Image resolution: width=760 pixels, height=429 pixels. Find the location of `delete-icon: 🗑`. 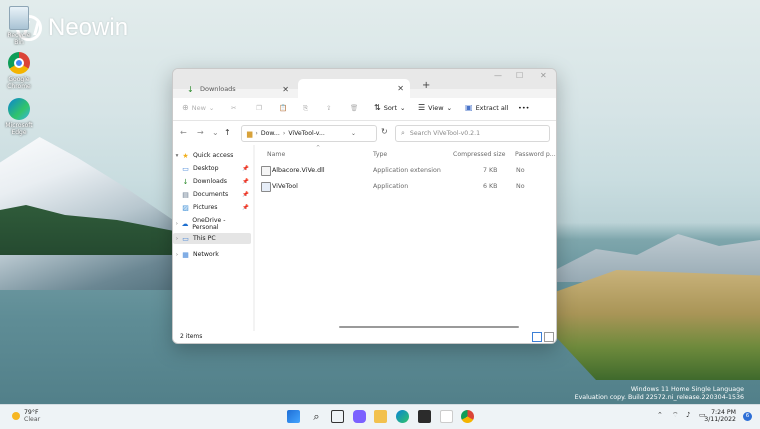

delete-icon: 🗑 is located at coordinates (354, 108).